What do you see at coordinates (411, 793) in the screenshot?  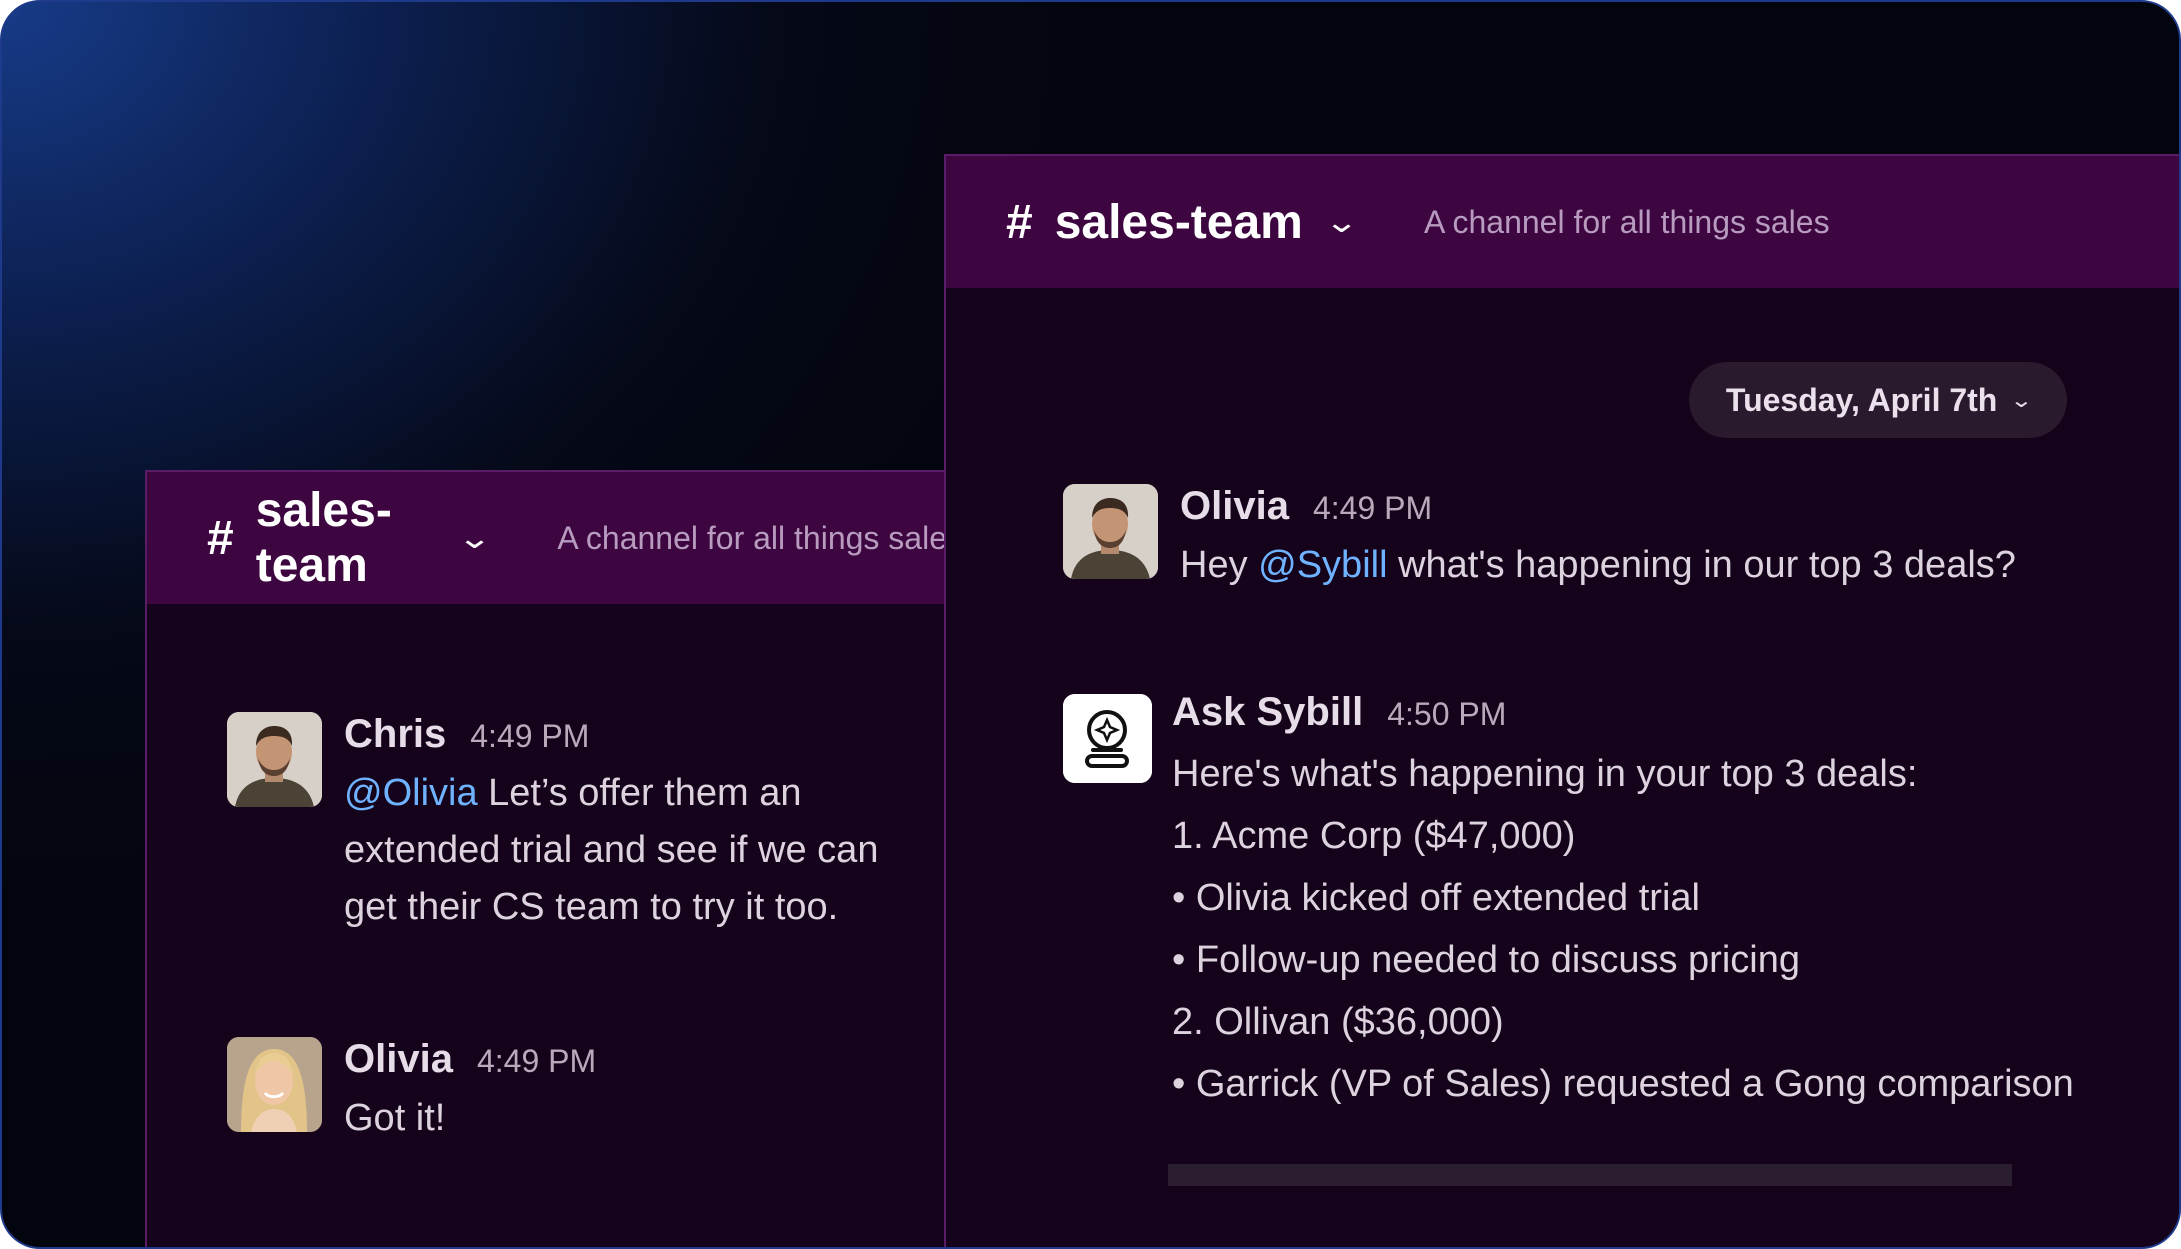 I see `mention-link: @Olivia` at bounding box center [411, 793].